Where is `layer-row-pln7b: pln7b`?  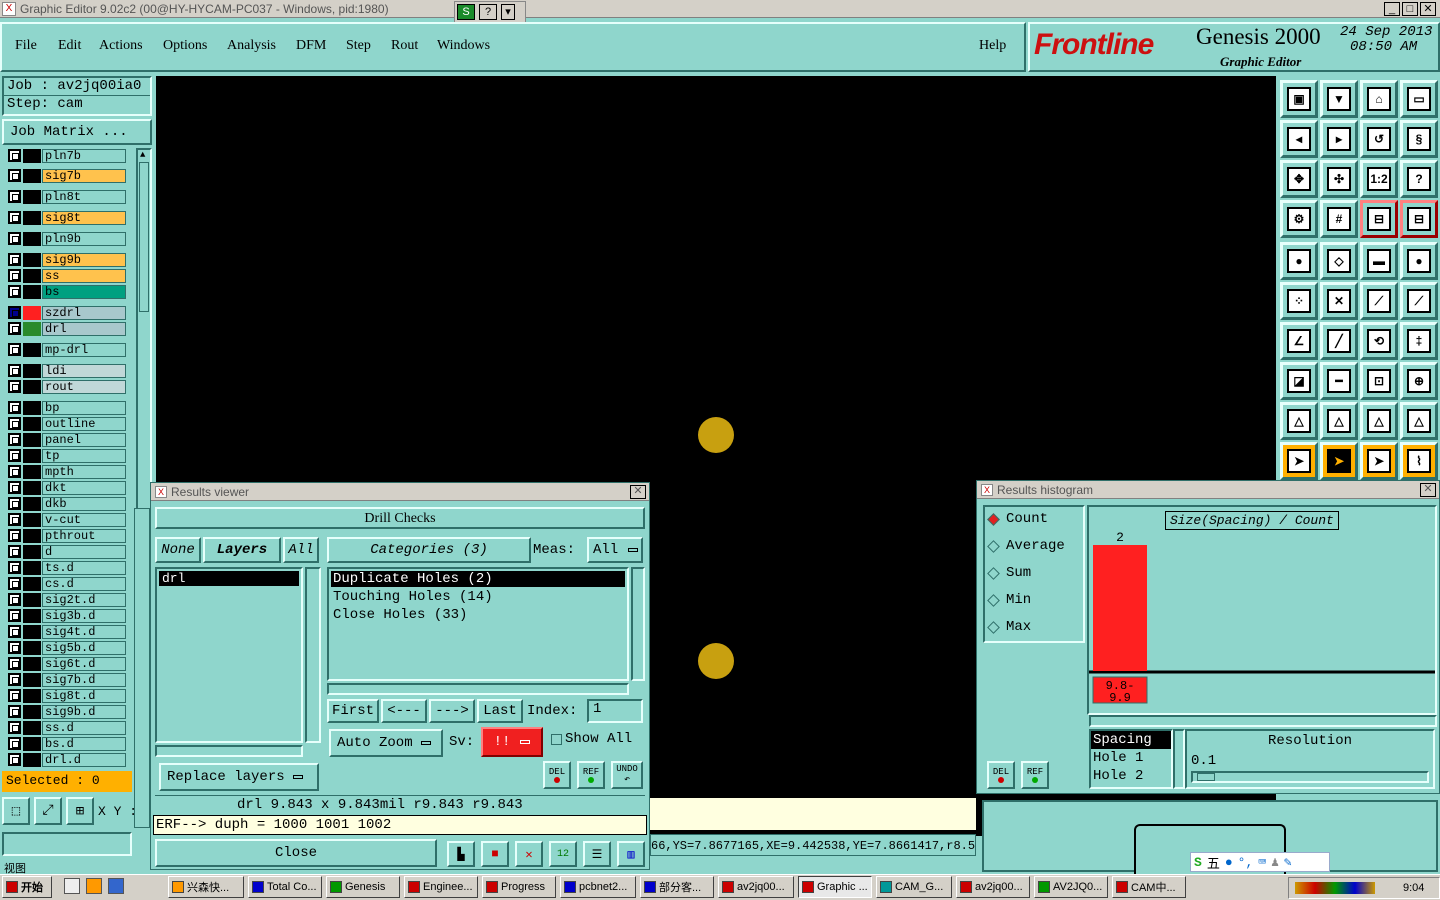
layer-row-pln7b: pln7b is located at coordinates (67, 155).